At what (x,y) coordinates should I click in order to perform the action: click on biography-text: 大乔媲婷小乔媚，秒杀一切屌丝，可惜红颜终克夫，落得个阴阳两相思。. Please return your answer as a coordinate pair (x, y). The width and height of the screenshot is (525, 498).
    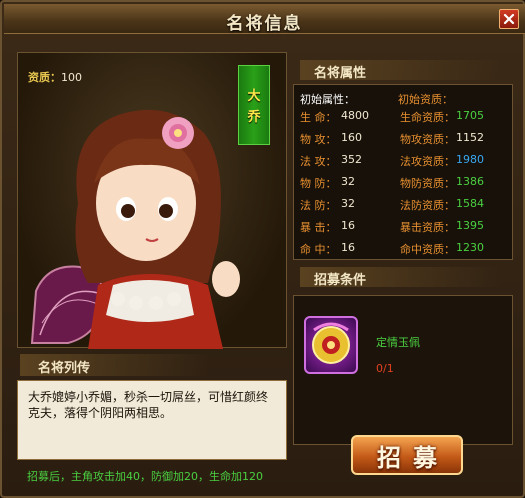
    Looking at the image, I should click on (152, 420).